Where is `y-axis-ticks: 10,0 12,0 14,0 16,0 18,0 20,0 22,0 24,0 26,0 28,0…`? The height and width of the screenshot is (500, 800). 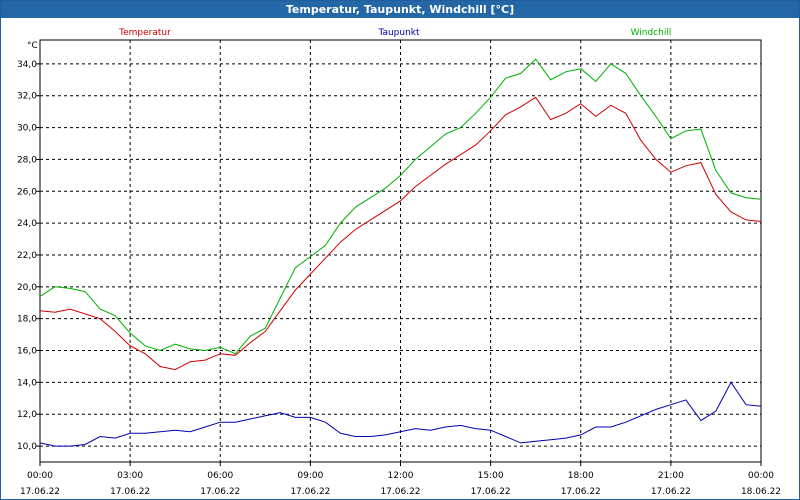 y-axis-ticks: 10,0 12,0 14,0 16,0 18,0 20,0 22,0 24,0 26,0 28,0… is located at coordinates (28, 256).